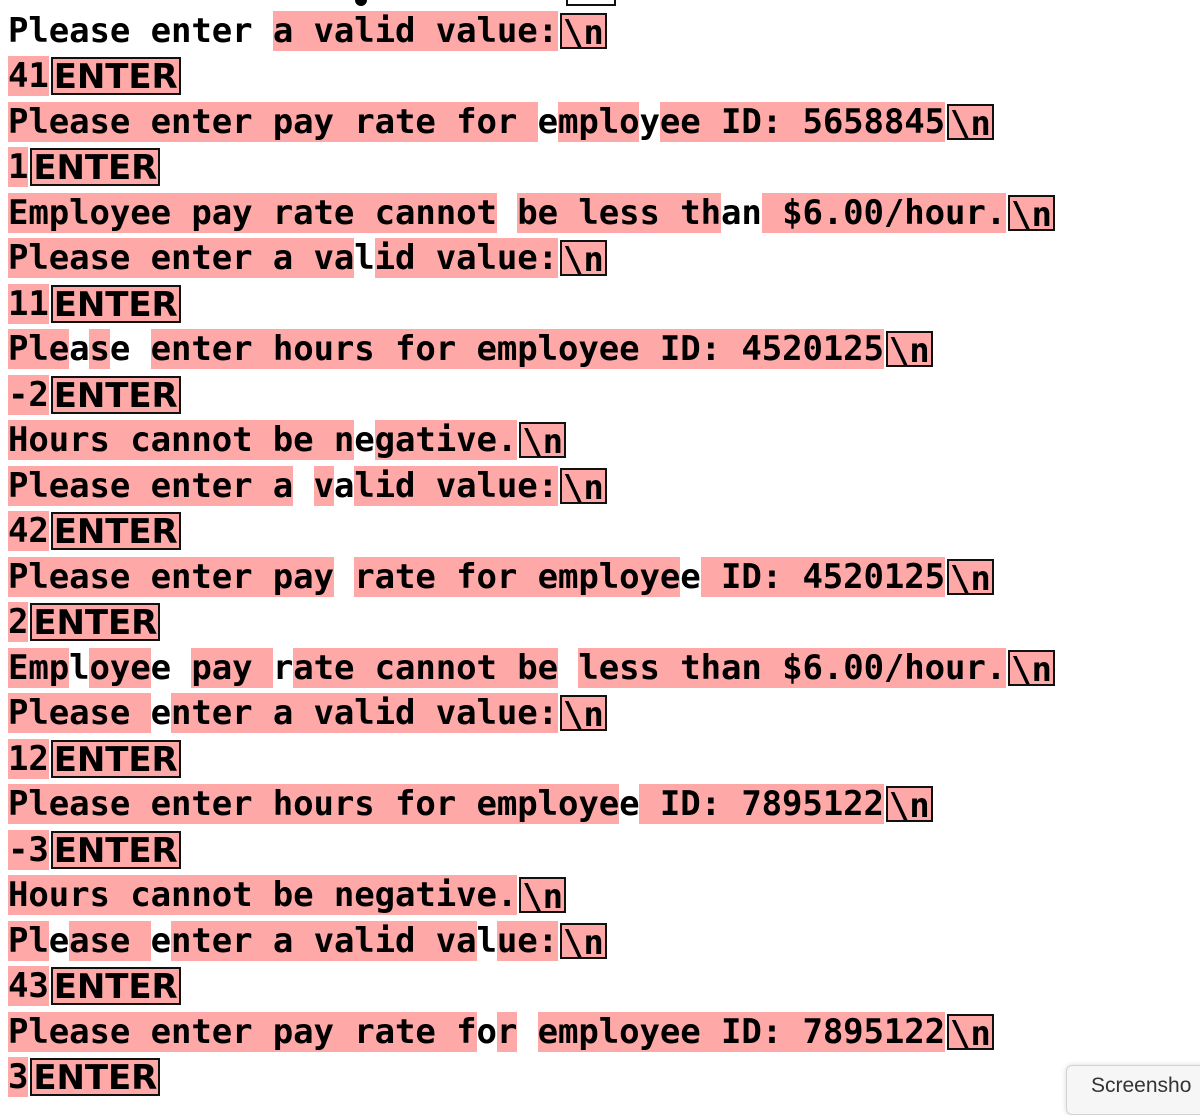 The width and height of the screenshot is (1200, 1115). What do you see at coordinates (517, 349) in the screenshot?
I see `diff-highlight-segment: enter hours for employee ID: 4520125` at bounding box center [517, 349].